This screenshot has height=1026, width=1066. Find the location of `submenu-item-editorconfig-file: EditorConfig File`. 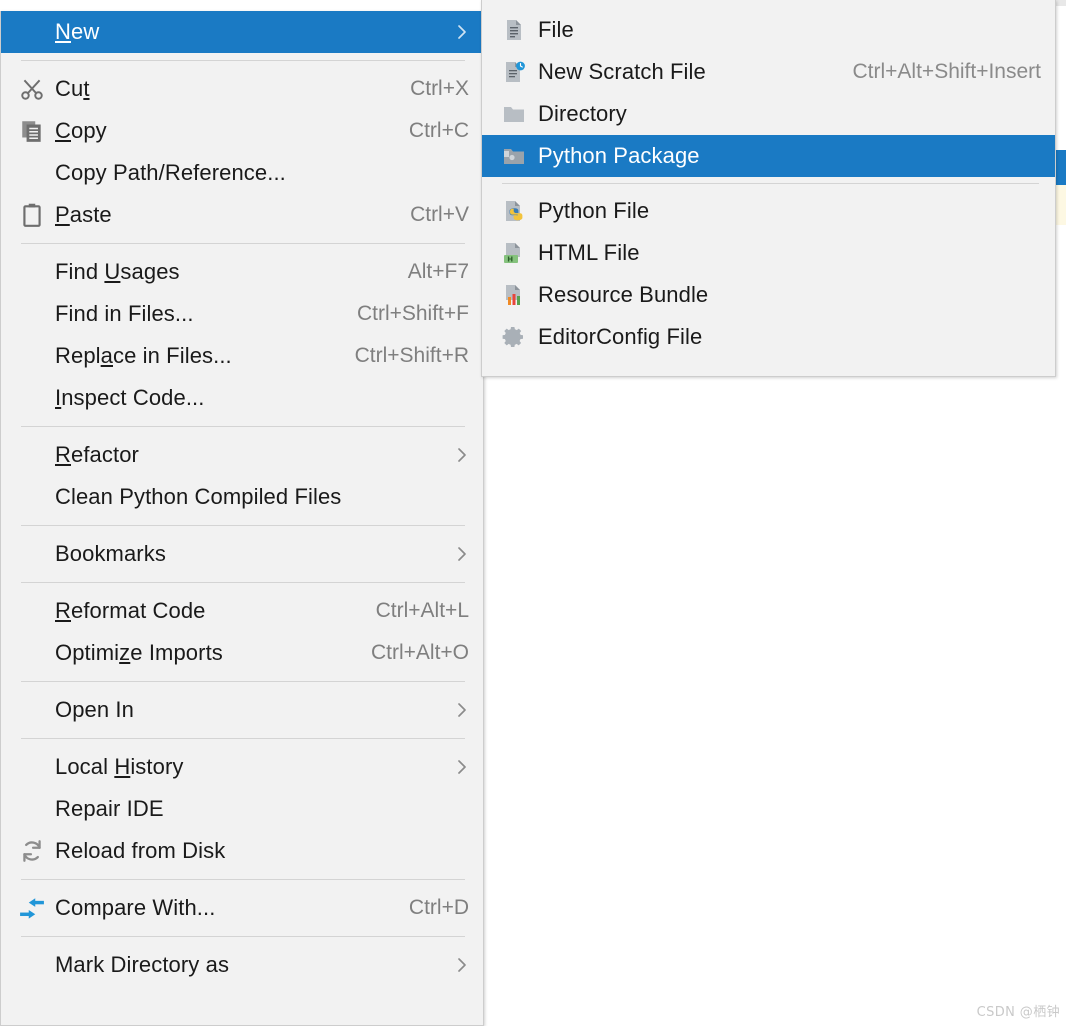

submenu-item-editorconfig-file: EditorConfig File is located at coordinates (768, 337).